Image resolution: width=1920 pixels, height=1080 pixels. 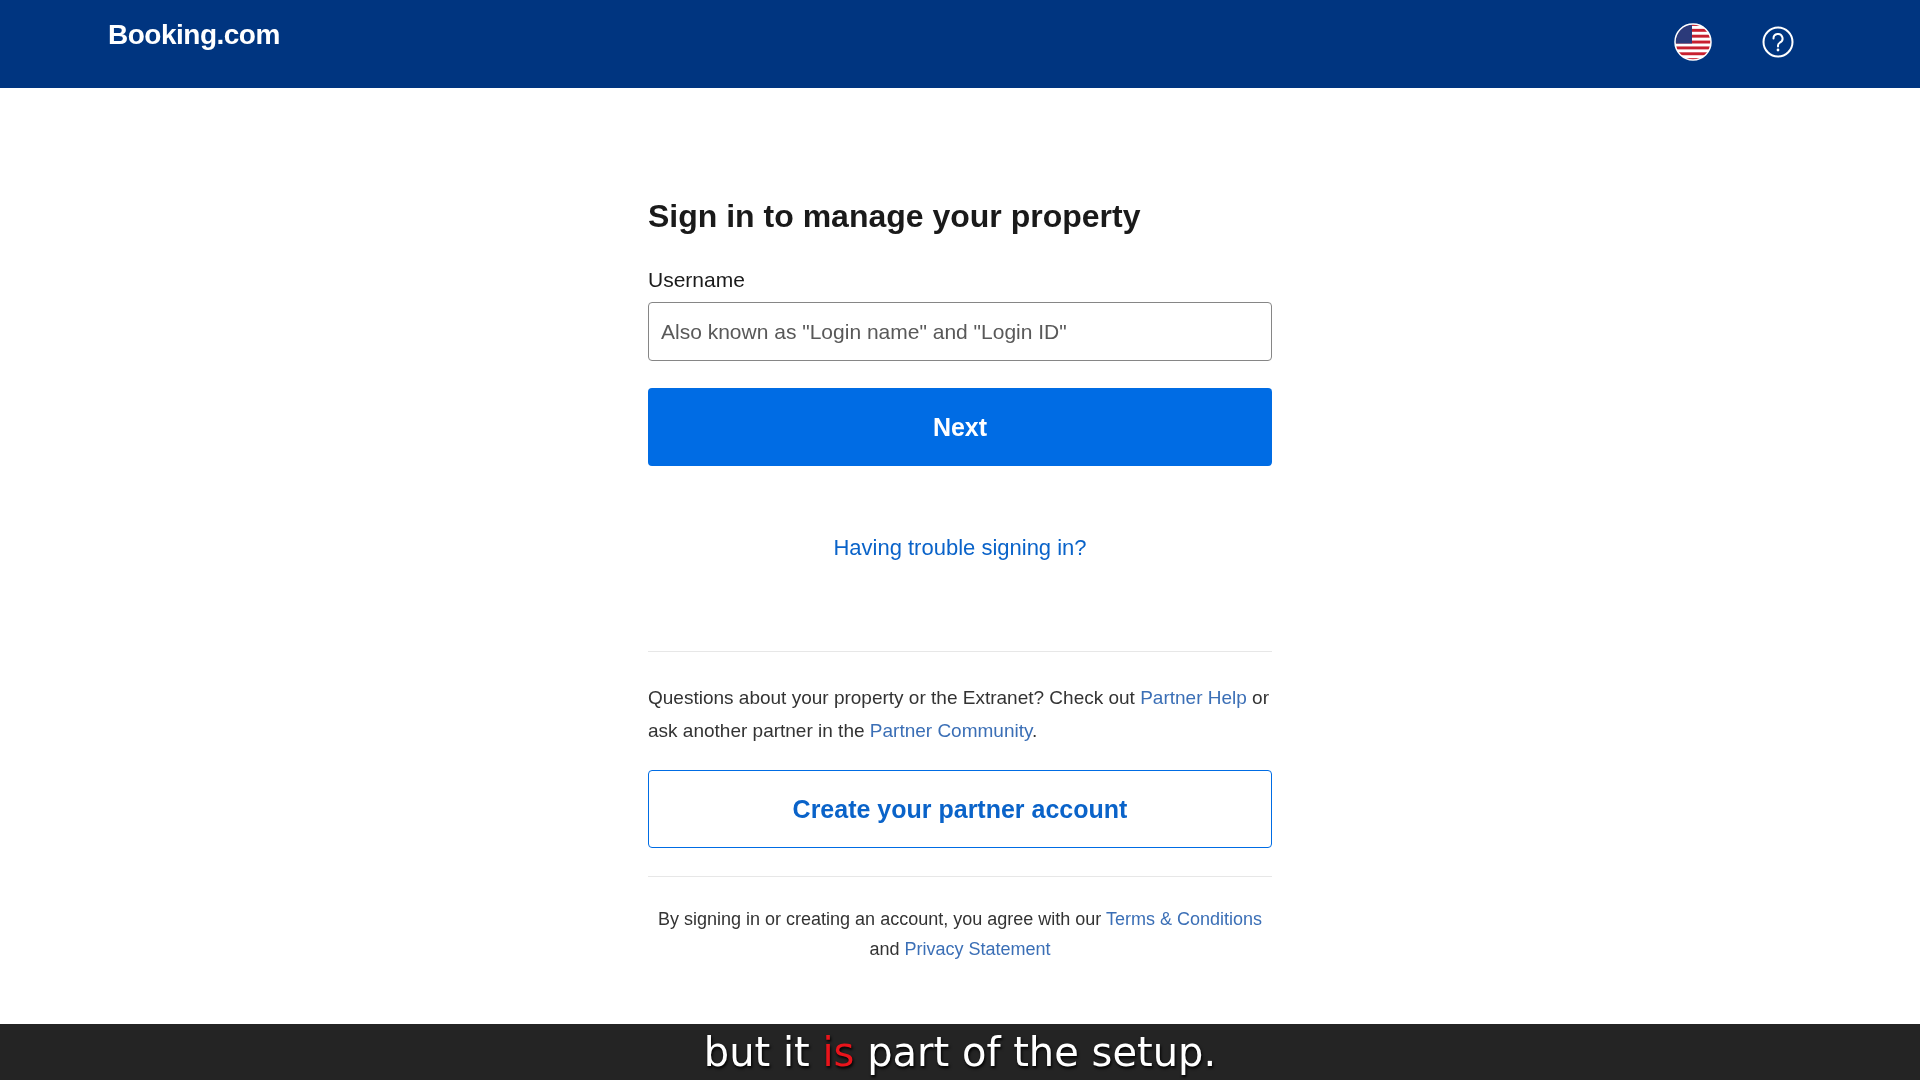 What do you see at coordinates (960, 934) in the screenshot?
I see `terms-paragraph: By signing in or creating an account, you agree with our Terms & Conditions and Privacy Statement` at bounding box center [960, 934].